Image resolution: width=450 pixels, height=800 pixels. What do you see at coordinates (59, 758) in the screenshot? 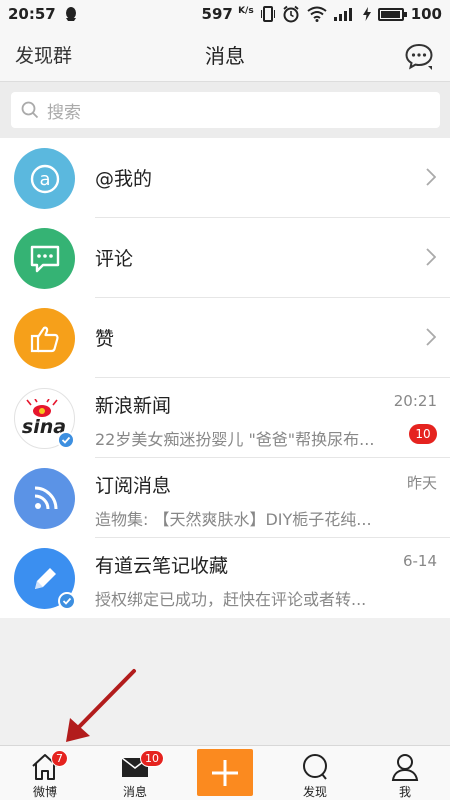
I see `tab-badge: 7` at bounding box center [59, 758].